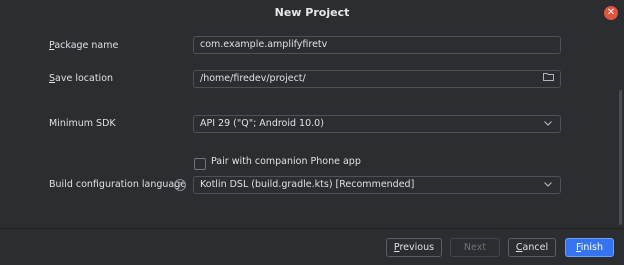  Describe the element at coordinates (532, 247) in the screenshot. I see `cancel-button: Cancel` at that location.